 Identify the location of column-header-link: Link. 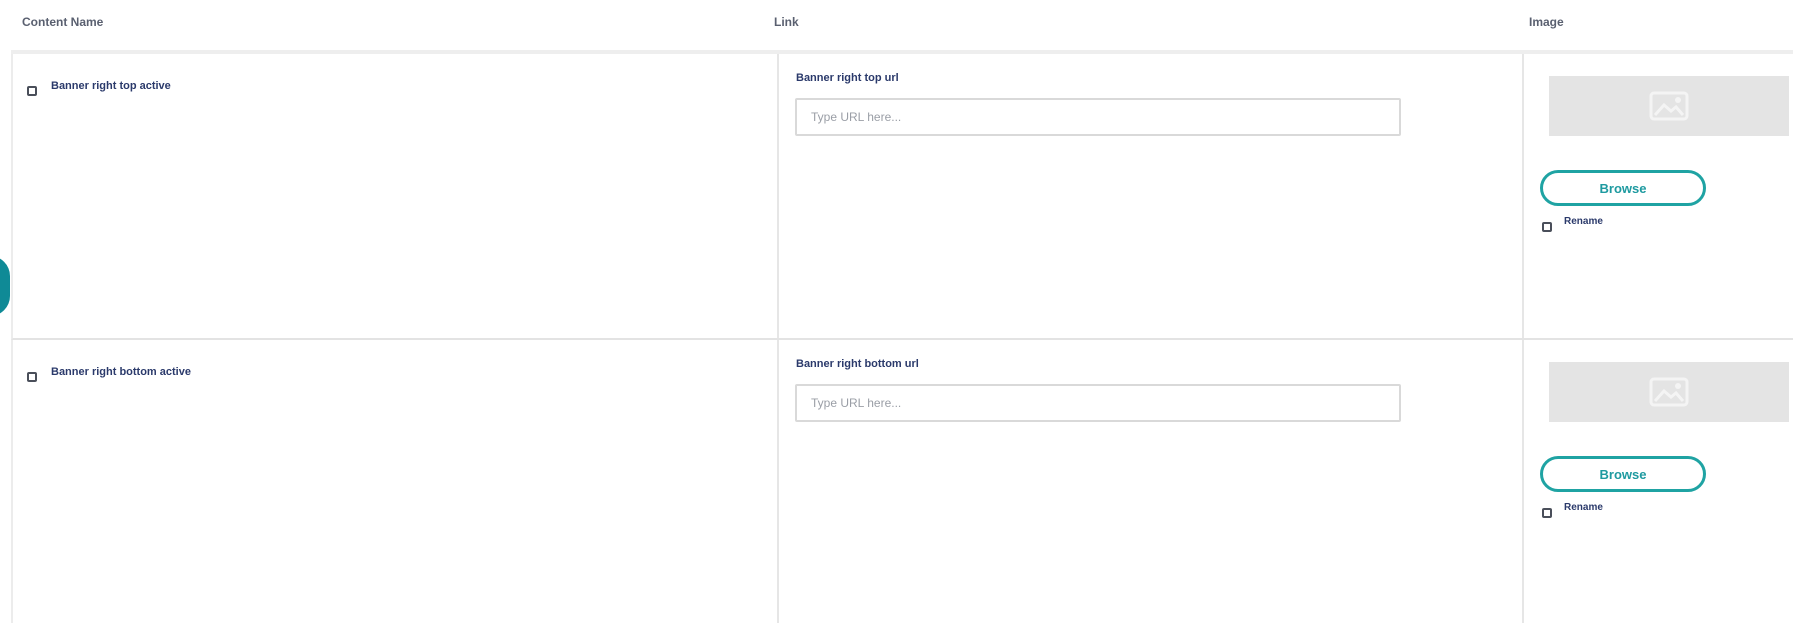
(786, 22).